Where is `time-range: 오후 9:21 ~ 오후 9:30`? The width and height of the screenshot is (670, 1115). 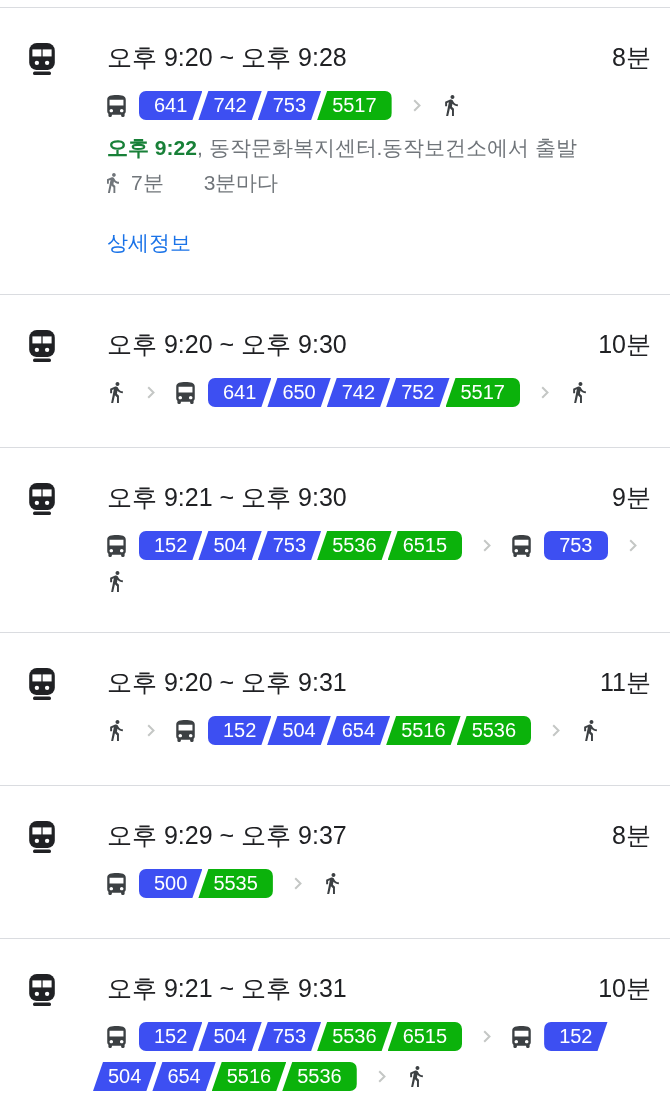 time-range: 오후 9:21 ~ 오후 9:30 is located at coordinates (227, 497).